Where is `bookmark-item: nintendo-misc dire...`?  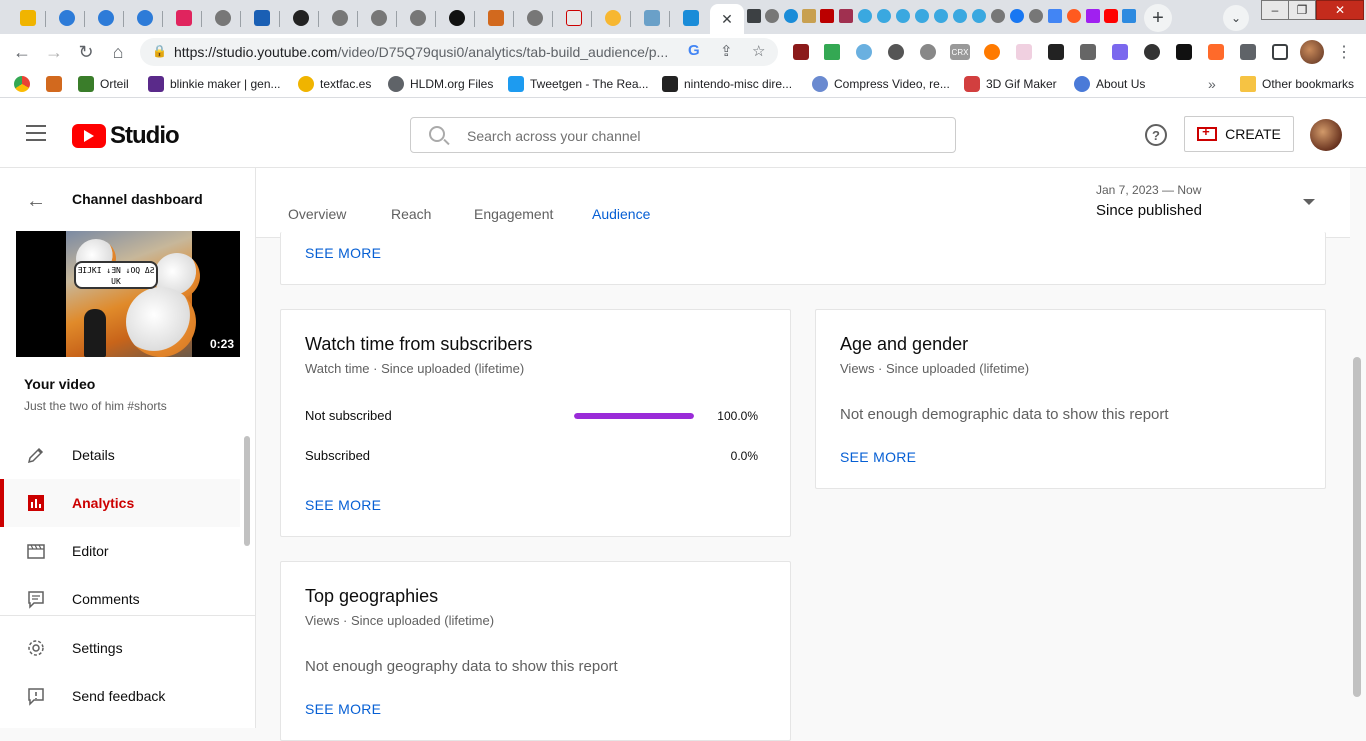
bookmark-item: nintendo-misc dire... is located at coordinates (727, 84).